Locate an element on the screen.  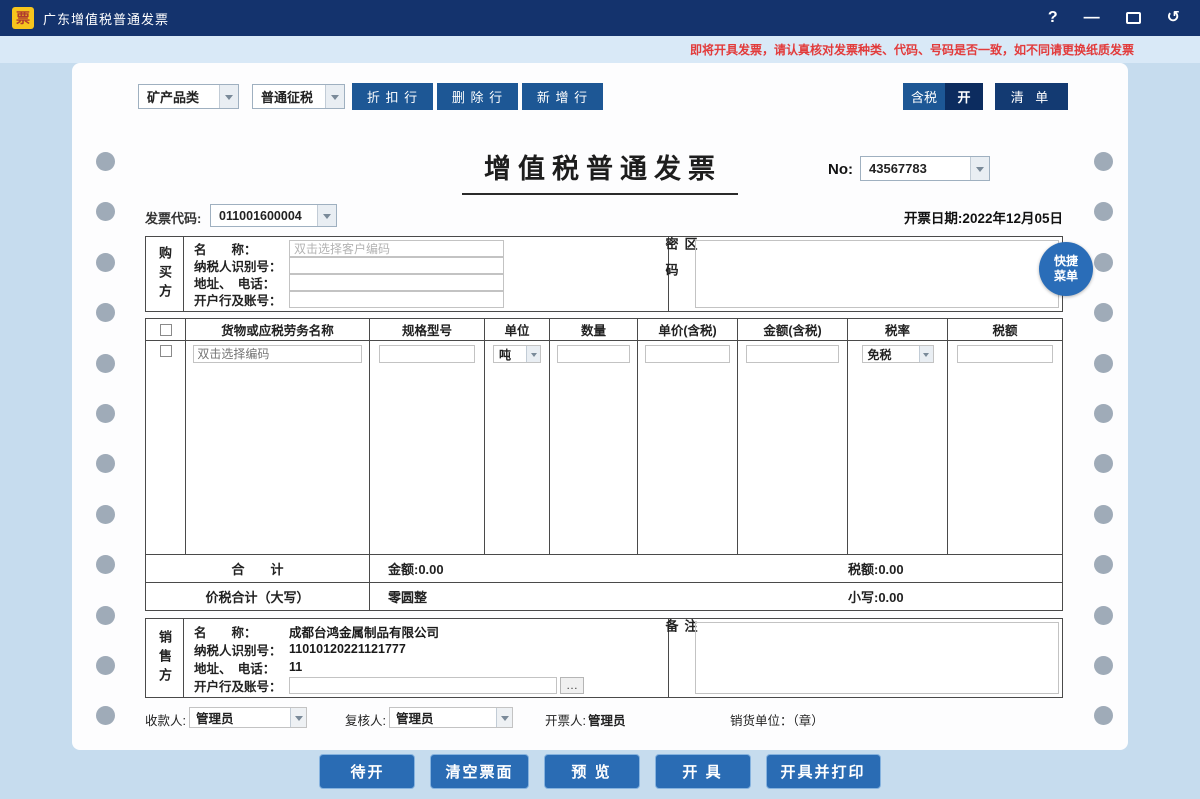
action-bar: 待开 清空票面 预 览 开 具 开具并打印 is located at coordinates (600, 771).